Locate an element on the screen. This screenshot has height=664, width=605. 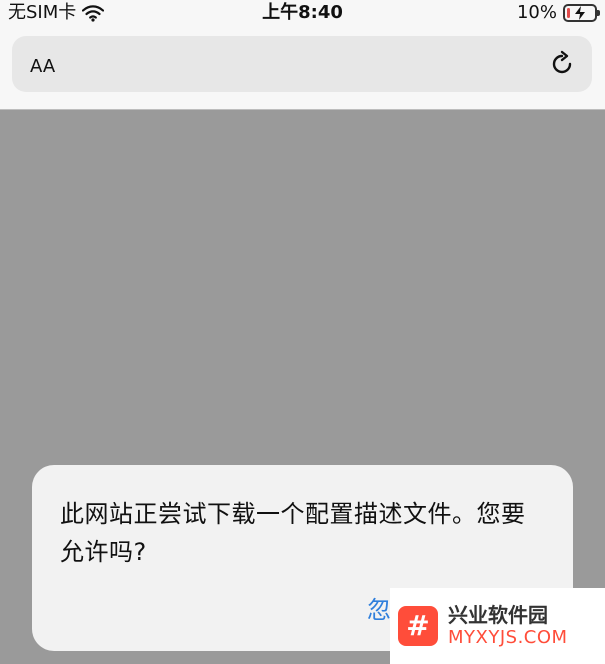
status-time: 上午8:40 is located at coordinates (302, 12).